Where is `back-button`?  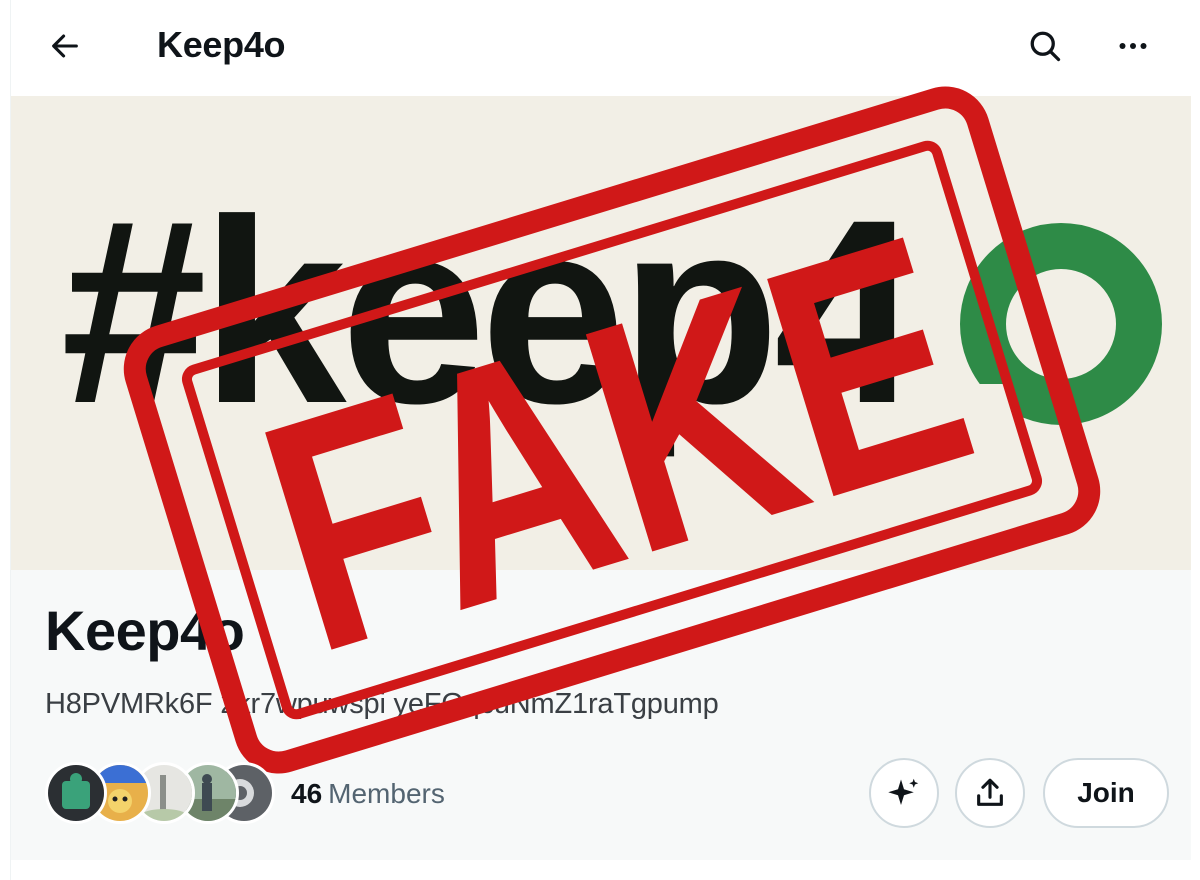
back-button is located at coordinates (65, 46).